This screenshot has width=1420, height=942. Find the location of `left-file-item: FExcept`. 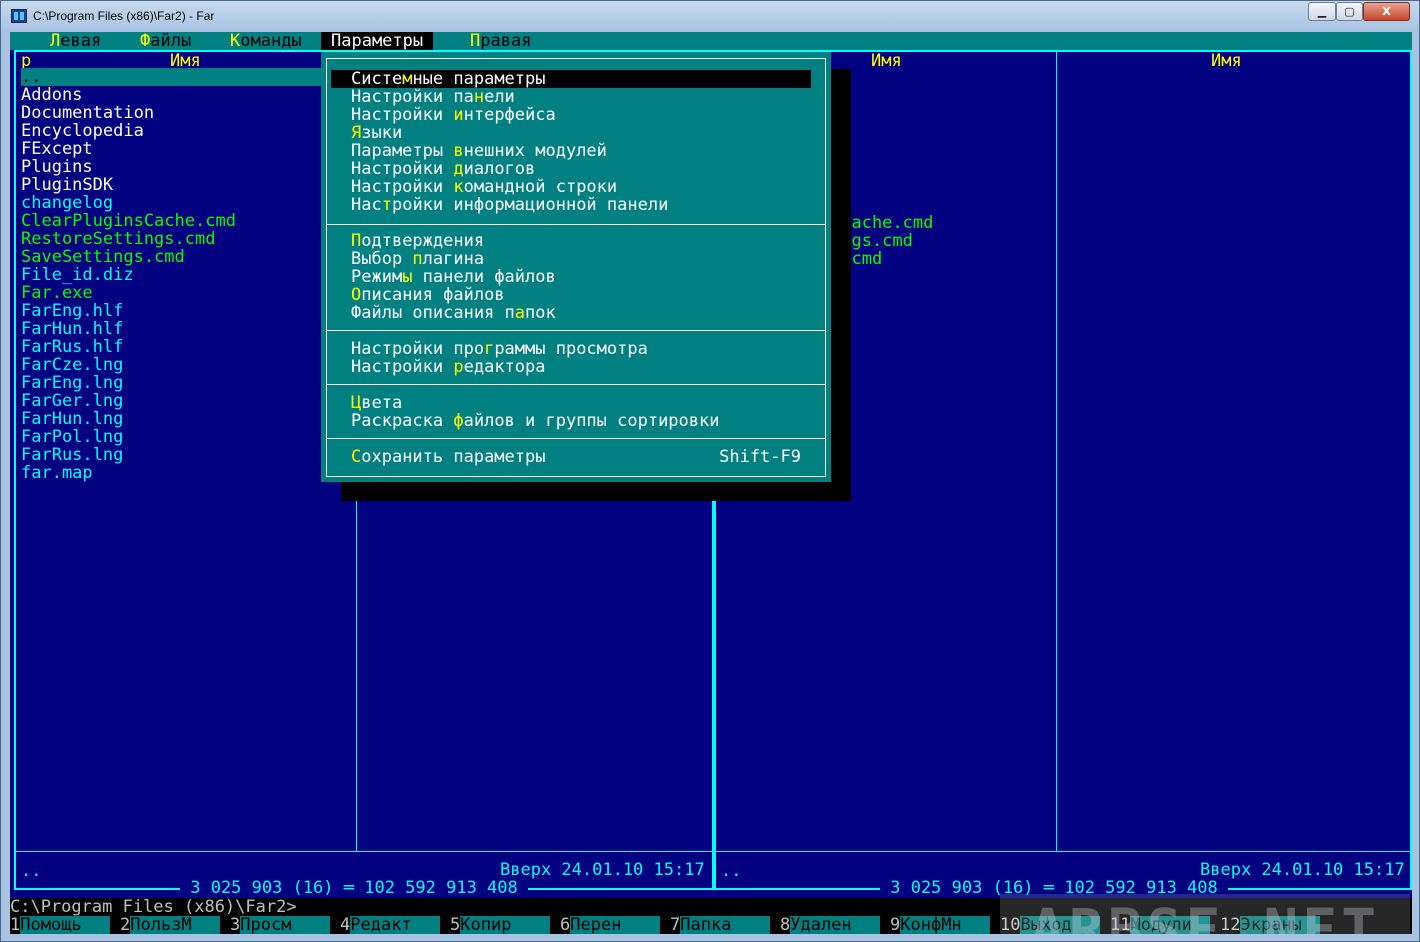

left-file-item: FExcept is located at coordinates (57, 149).